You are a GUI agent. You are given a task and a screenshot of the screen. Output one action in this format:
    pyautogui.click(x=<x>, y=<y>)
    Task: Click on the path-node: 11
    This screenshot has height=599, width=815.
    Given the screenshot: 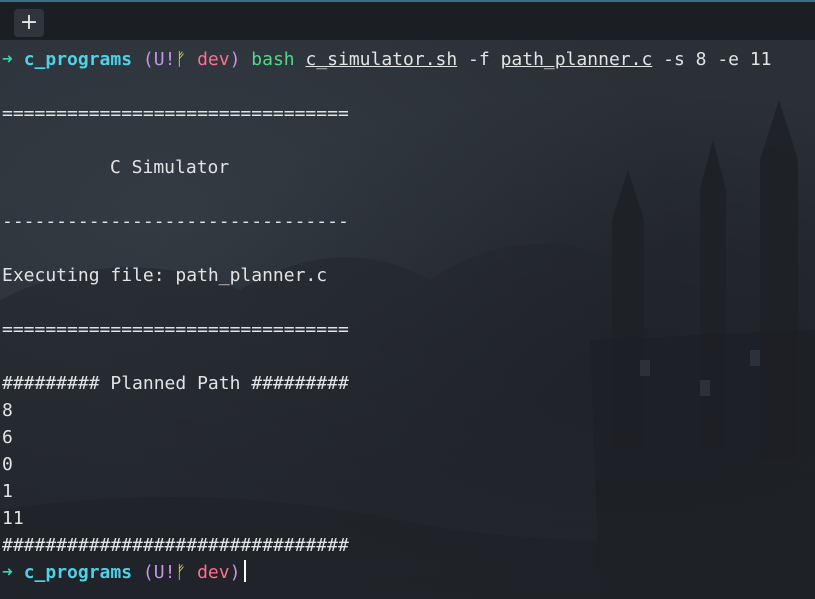 What is the action you would take?
    pyautogui.click(x=13, y=518)
    